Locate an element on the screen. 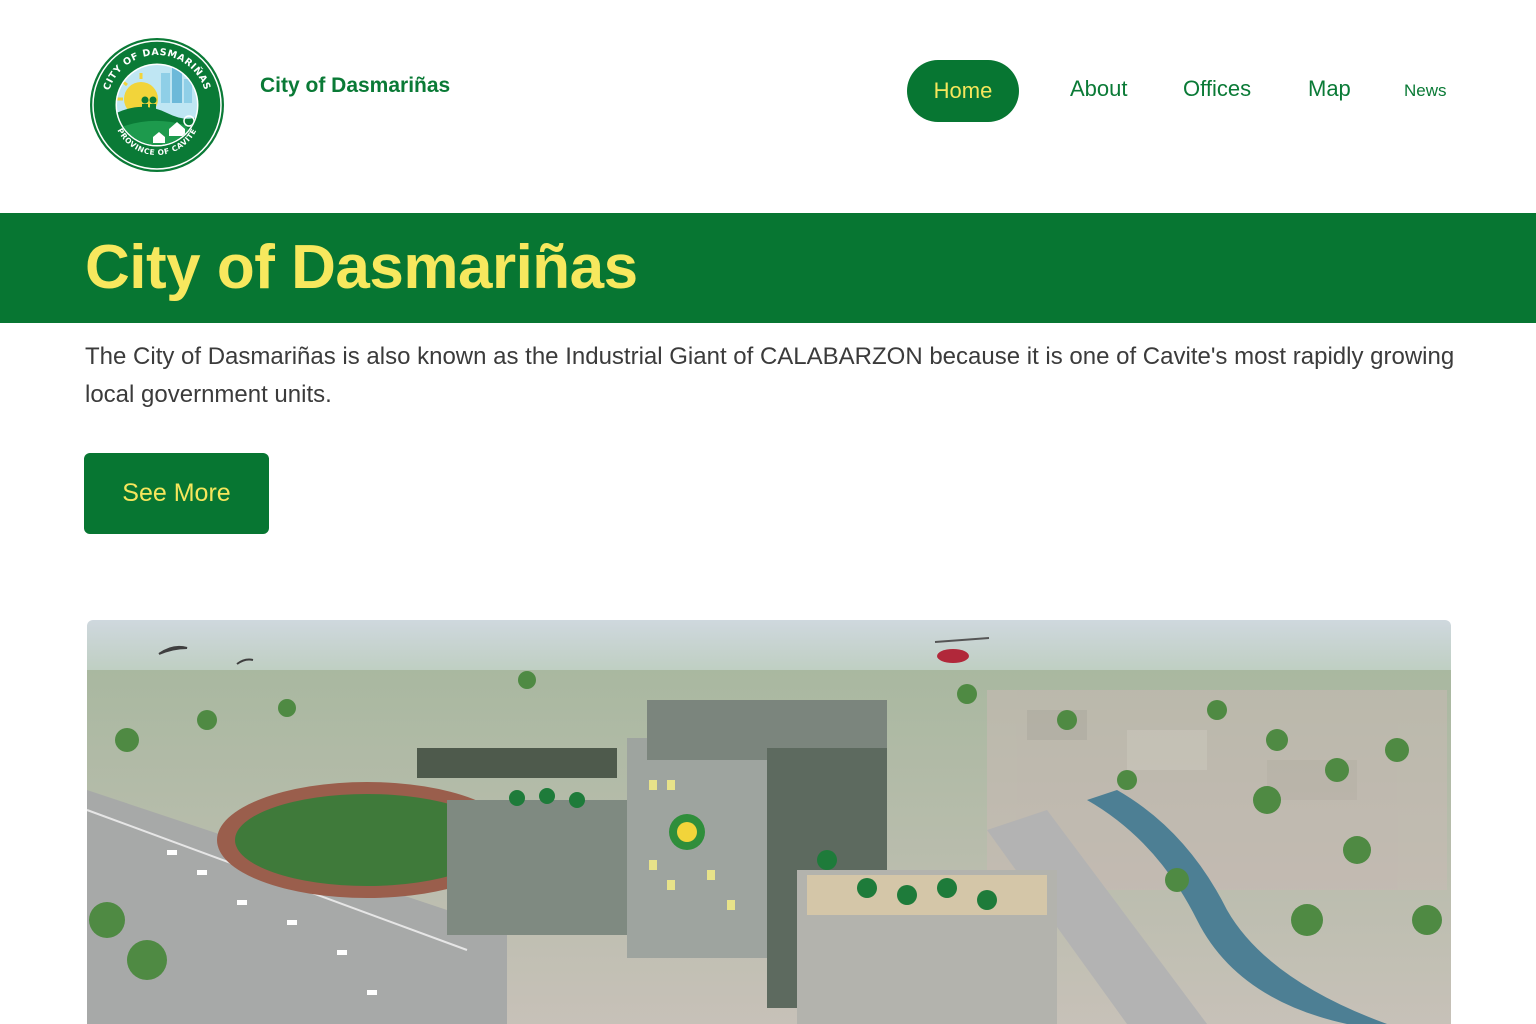 The width and height of the screenshot is (1536, 1024). nav-news-link: News is located at coordinates (1425, 91).